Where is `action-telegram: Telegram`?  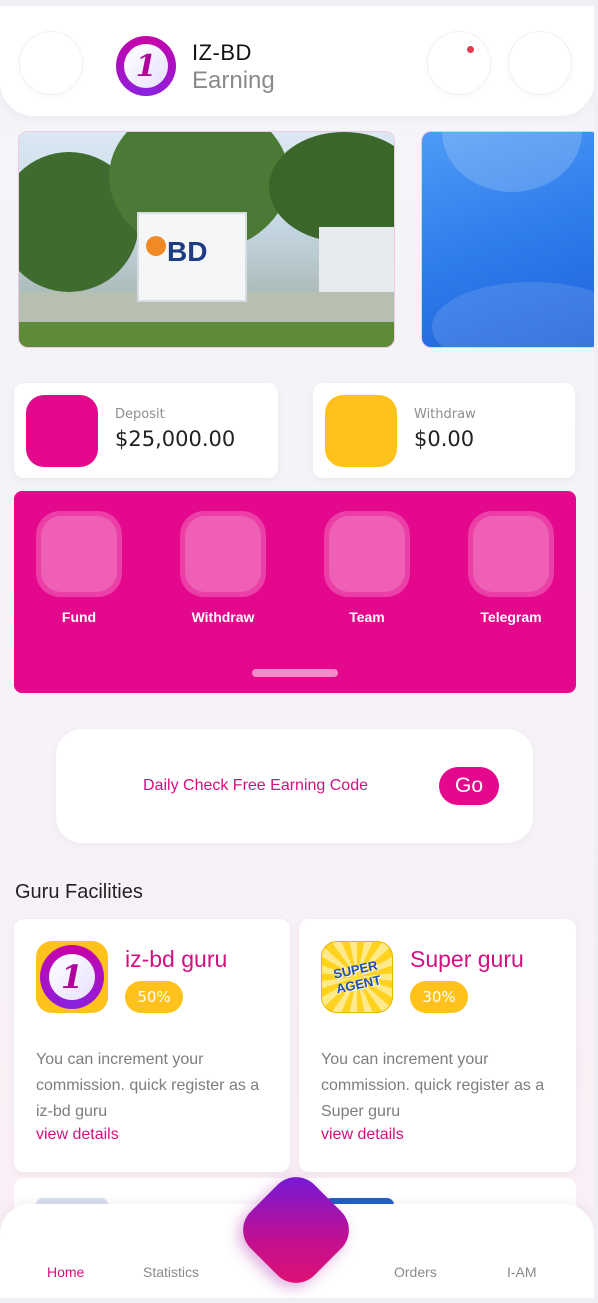 action-telegram: Telegram is located at coordinates (511, 568).